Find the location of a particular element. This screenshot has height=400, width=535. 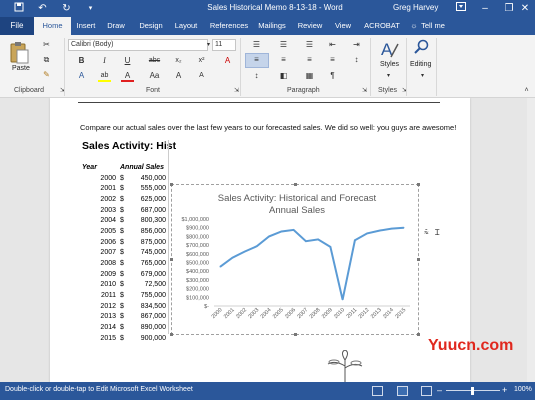

subscript-icon: x₂ is located at coordinates (178, 61).